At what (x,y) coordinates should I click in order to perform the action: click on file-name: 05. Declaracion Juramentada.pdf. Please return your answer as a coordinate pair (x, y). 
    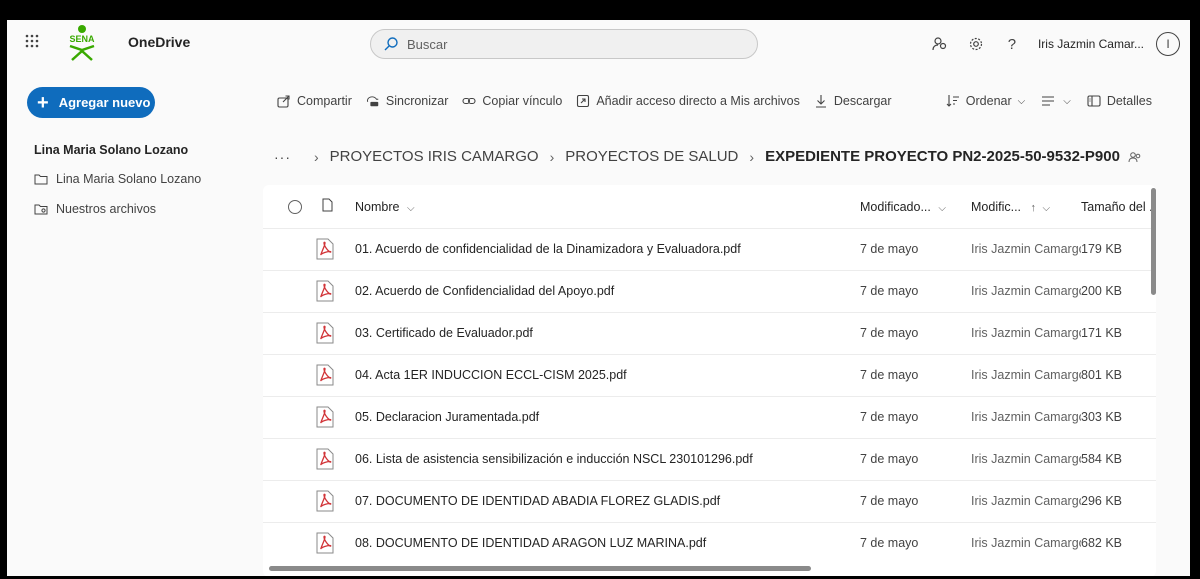
    Looking at the image, I should click on (447, 417).